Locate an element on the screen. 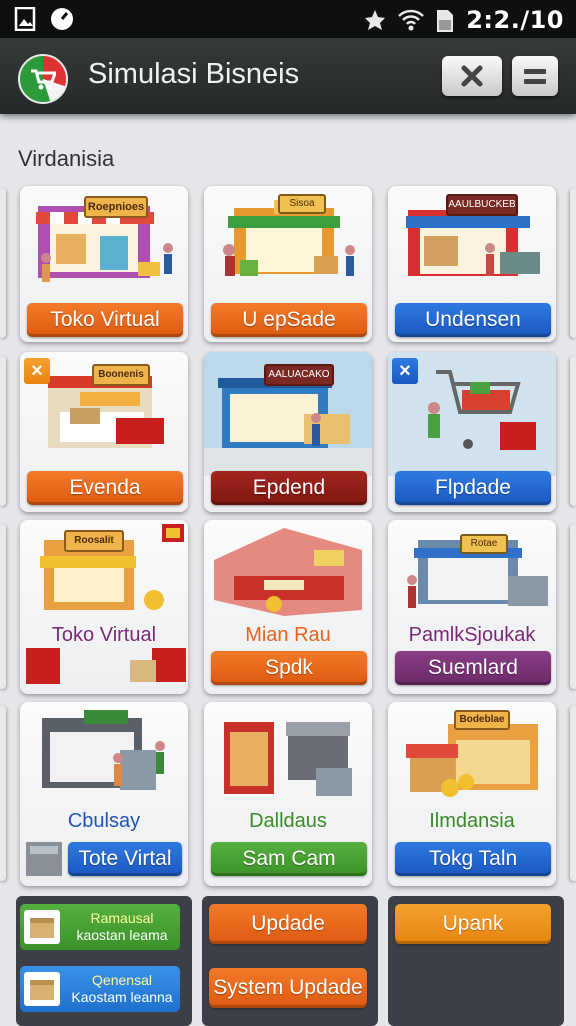 This screenshot has height=1026, width=576. business-card-9: Rotae PamlkSjoukak Suemlard is located at coordinates (472, 607).